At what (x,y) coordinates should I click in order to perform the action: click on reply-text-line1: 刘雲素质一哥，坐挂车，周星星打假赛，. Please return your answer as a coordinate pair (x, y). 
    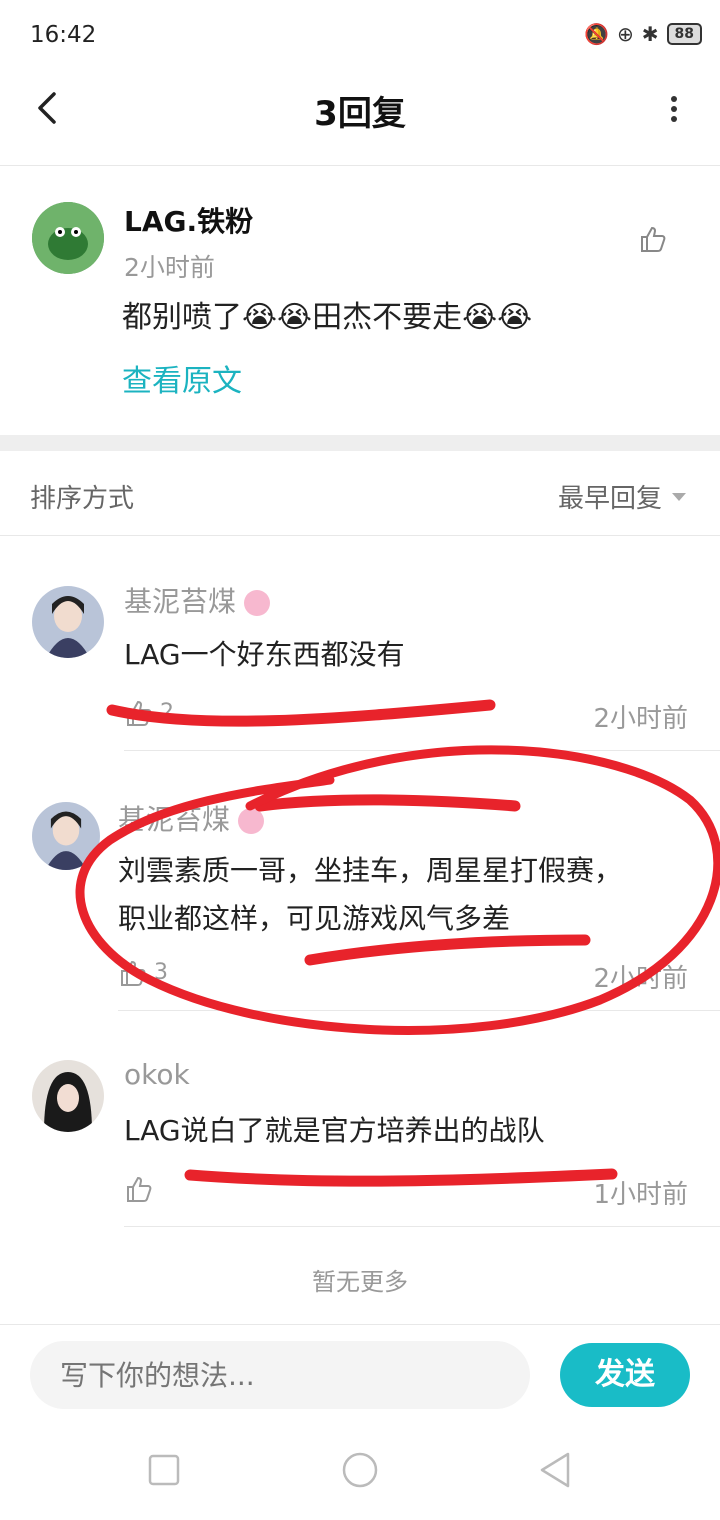
    Looking at the image, I should click on (370, 870).